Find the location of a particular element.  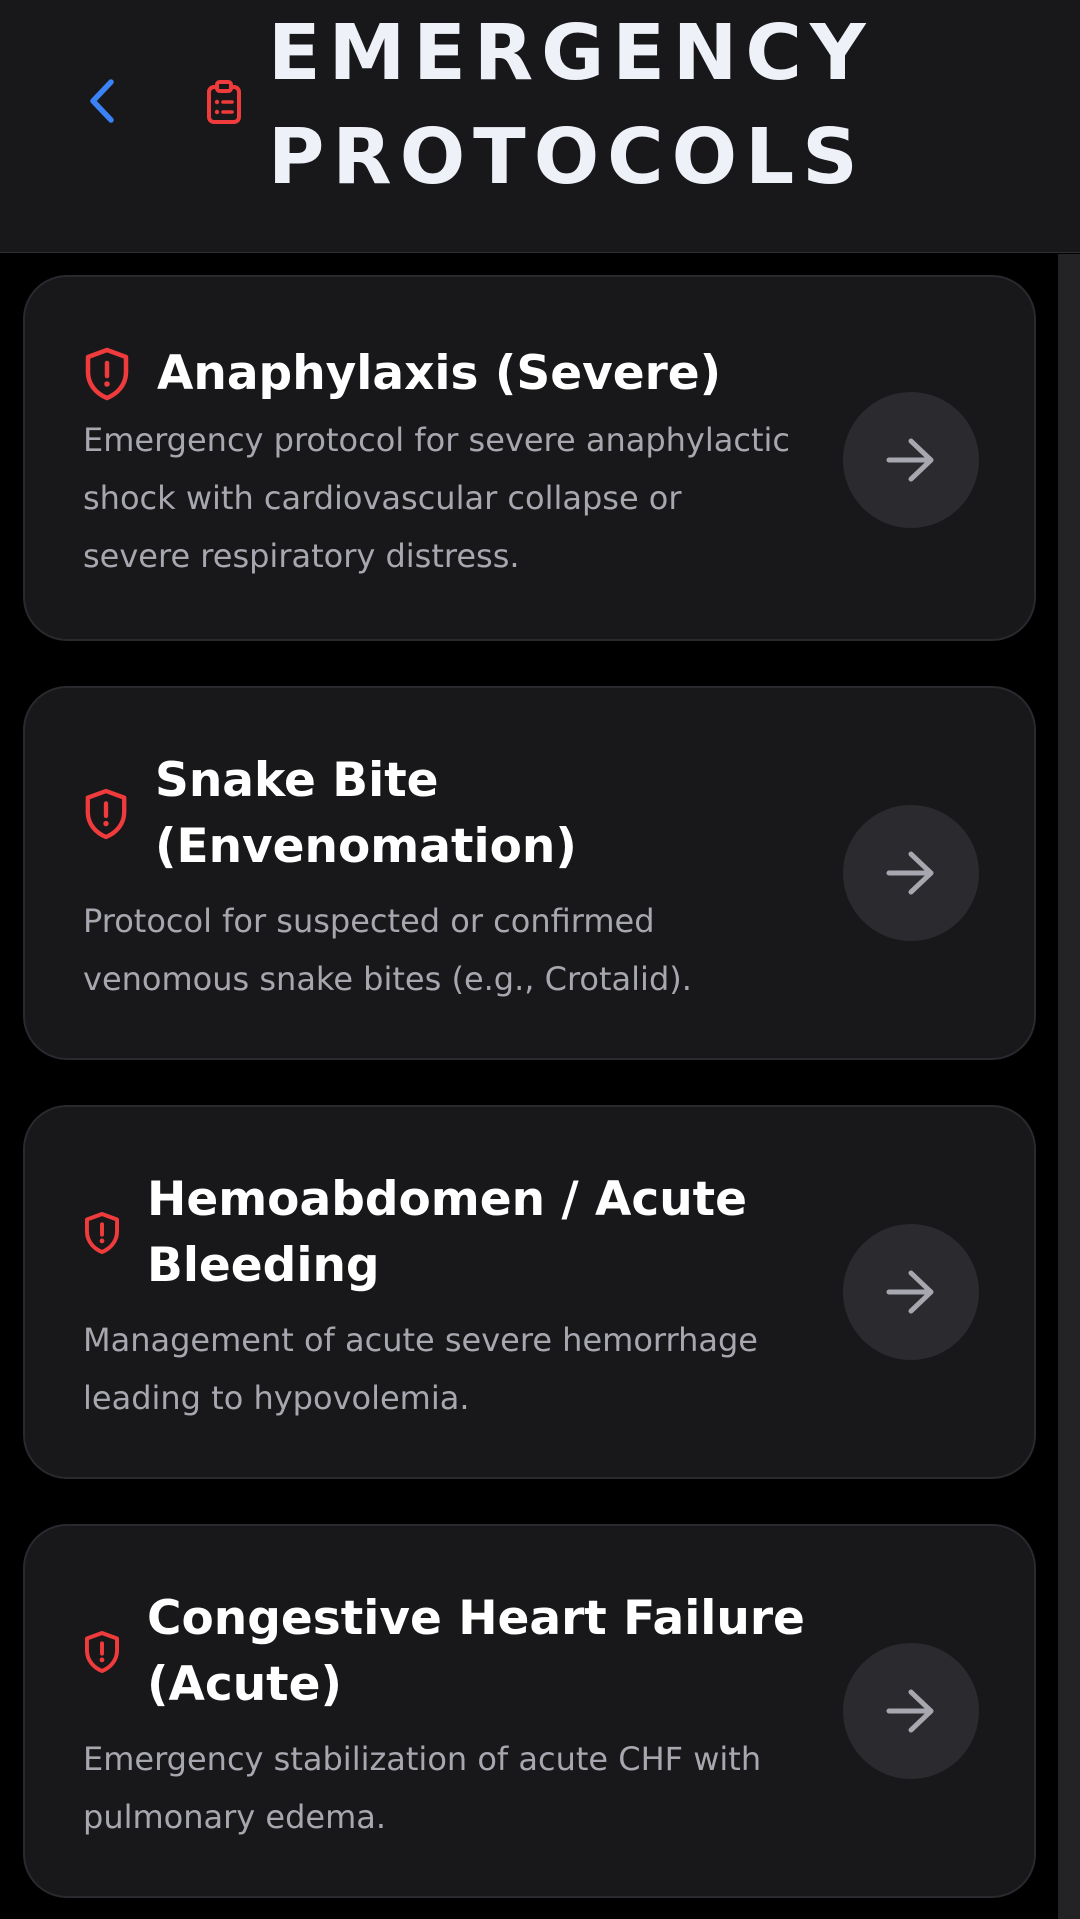

back-button is located at coordinates (102, 101).